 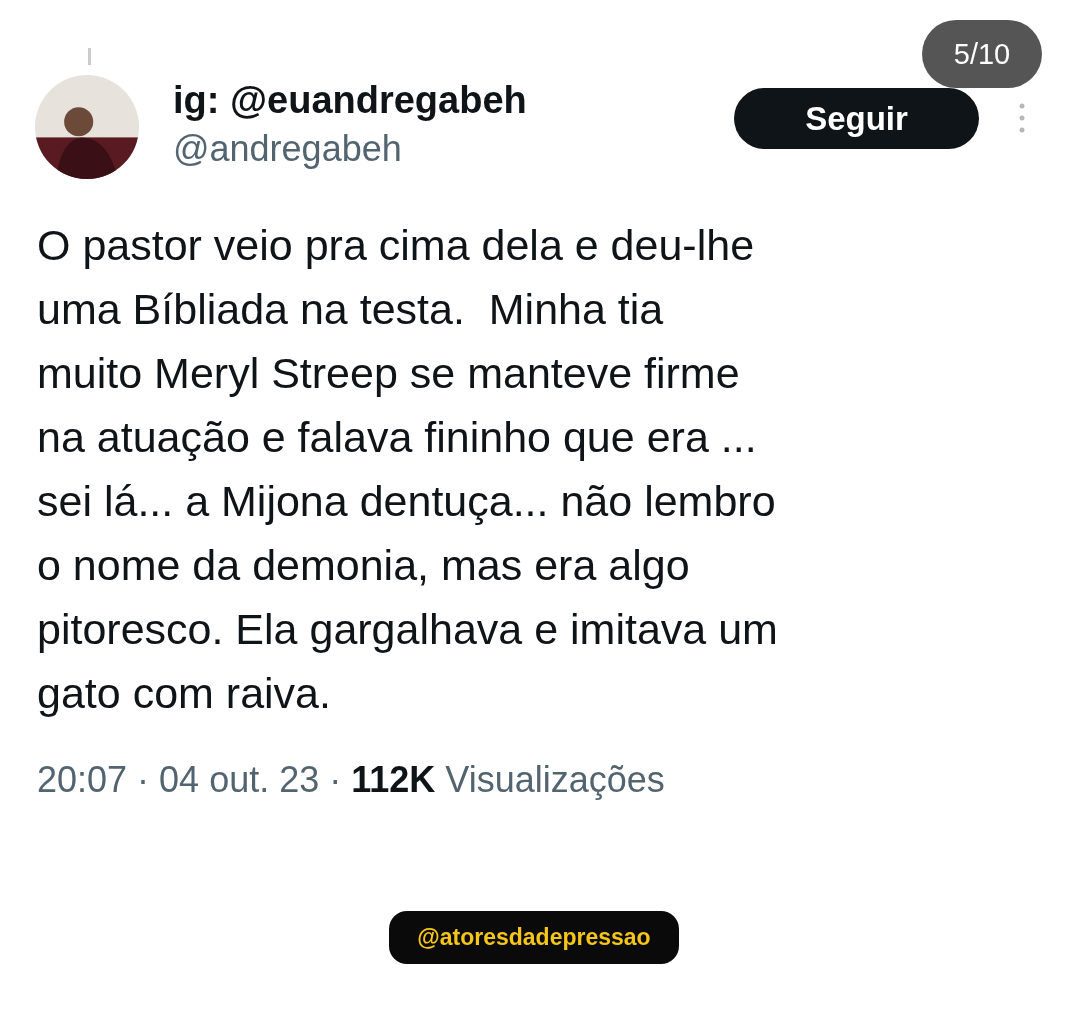 I want to click on follow-button: Seguir, so click(x=856, y=118).